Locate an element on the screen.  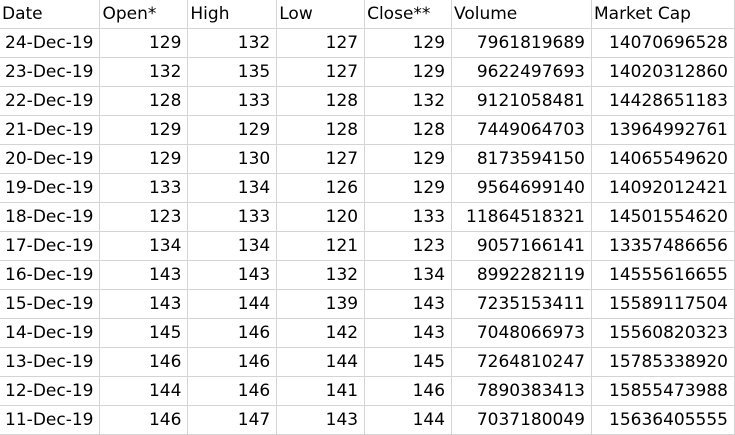
cell-low: 120 is located at coordinates (321, 217).